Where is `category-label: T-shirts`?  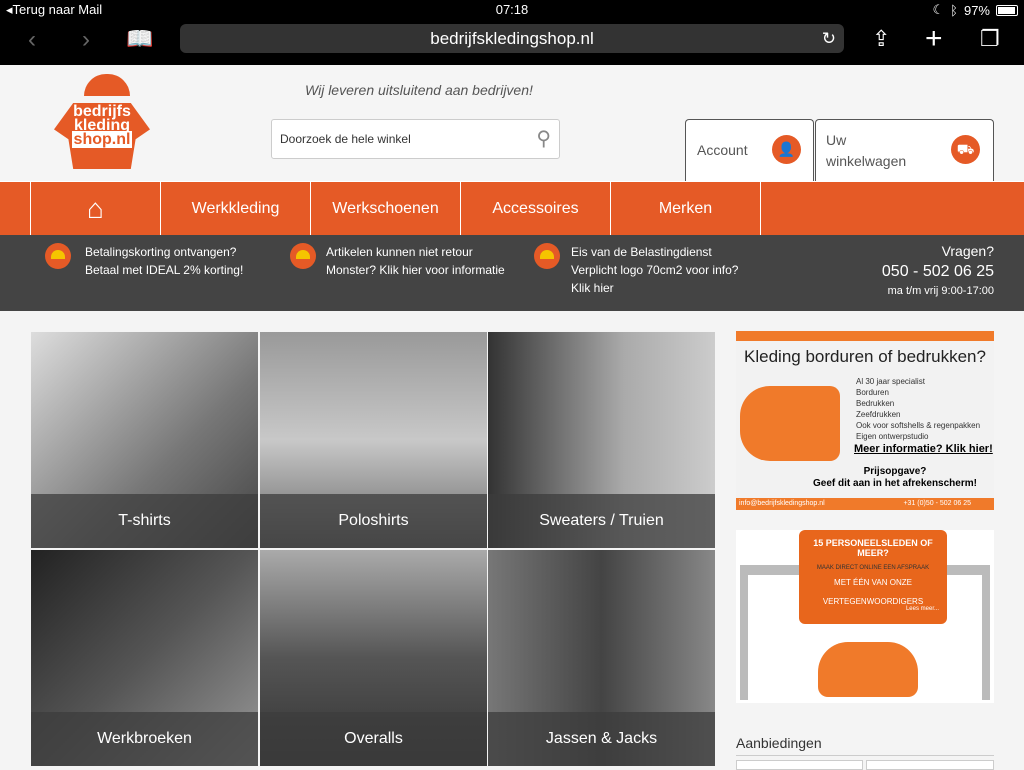
category-label: T-shirts is located at coordinates (144, 521).